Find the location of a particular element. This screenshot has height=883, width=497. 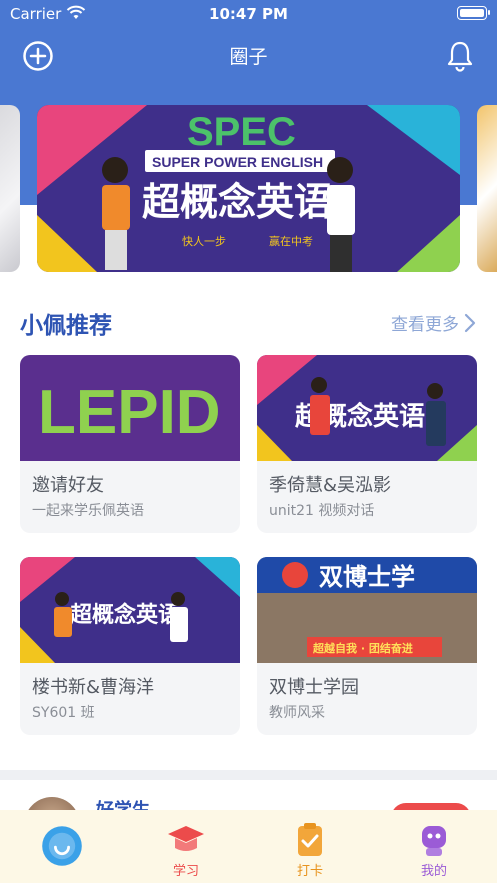

clipboard-check-icon is located at coordinates (310, 839).